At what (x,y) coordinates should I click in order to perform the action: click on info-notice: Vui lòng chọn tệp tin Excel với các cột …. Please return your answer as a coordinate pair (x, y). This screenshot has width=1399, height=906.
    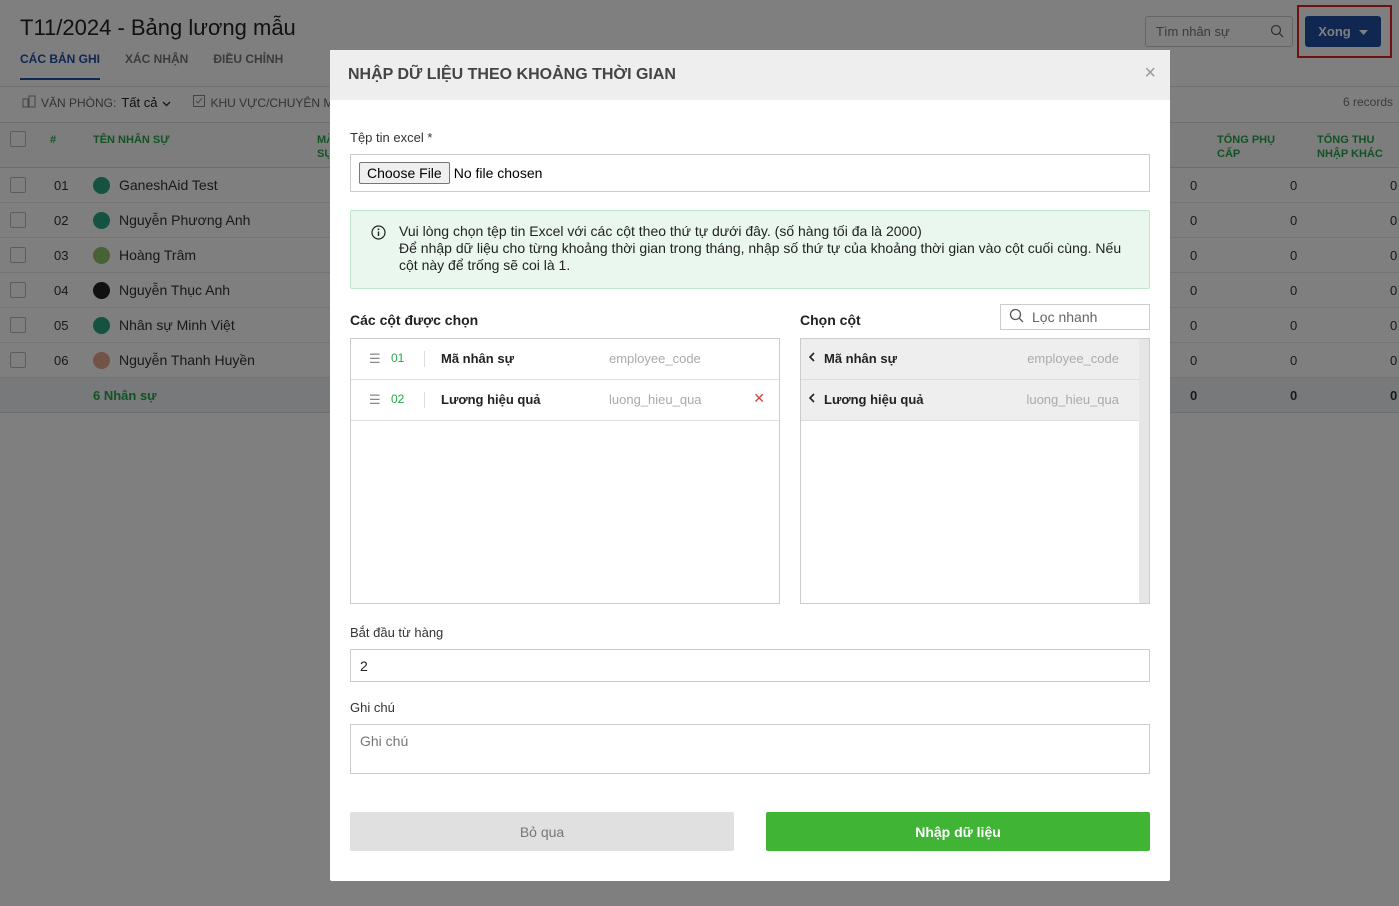
    Looking at the image, I should click on (750, 249).